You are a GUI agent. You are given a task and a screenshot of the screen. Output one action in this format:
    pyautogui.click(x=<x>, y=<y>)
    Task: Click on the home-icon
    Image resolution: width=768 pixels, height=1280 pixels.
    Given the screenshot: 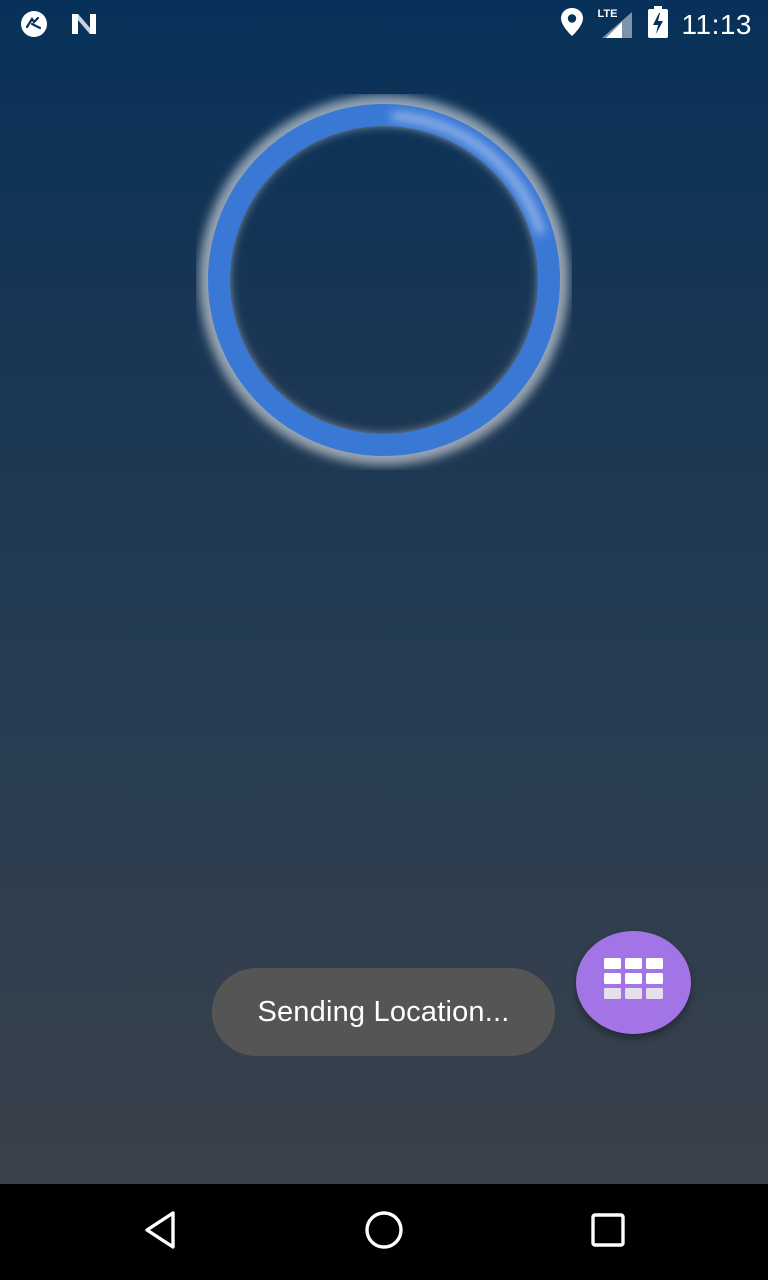 What is the action you would take?
    pyautogui.click(x=384, y=1232)
    